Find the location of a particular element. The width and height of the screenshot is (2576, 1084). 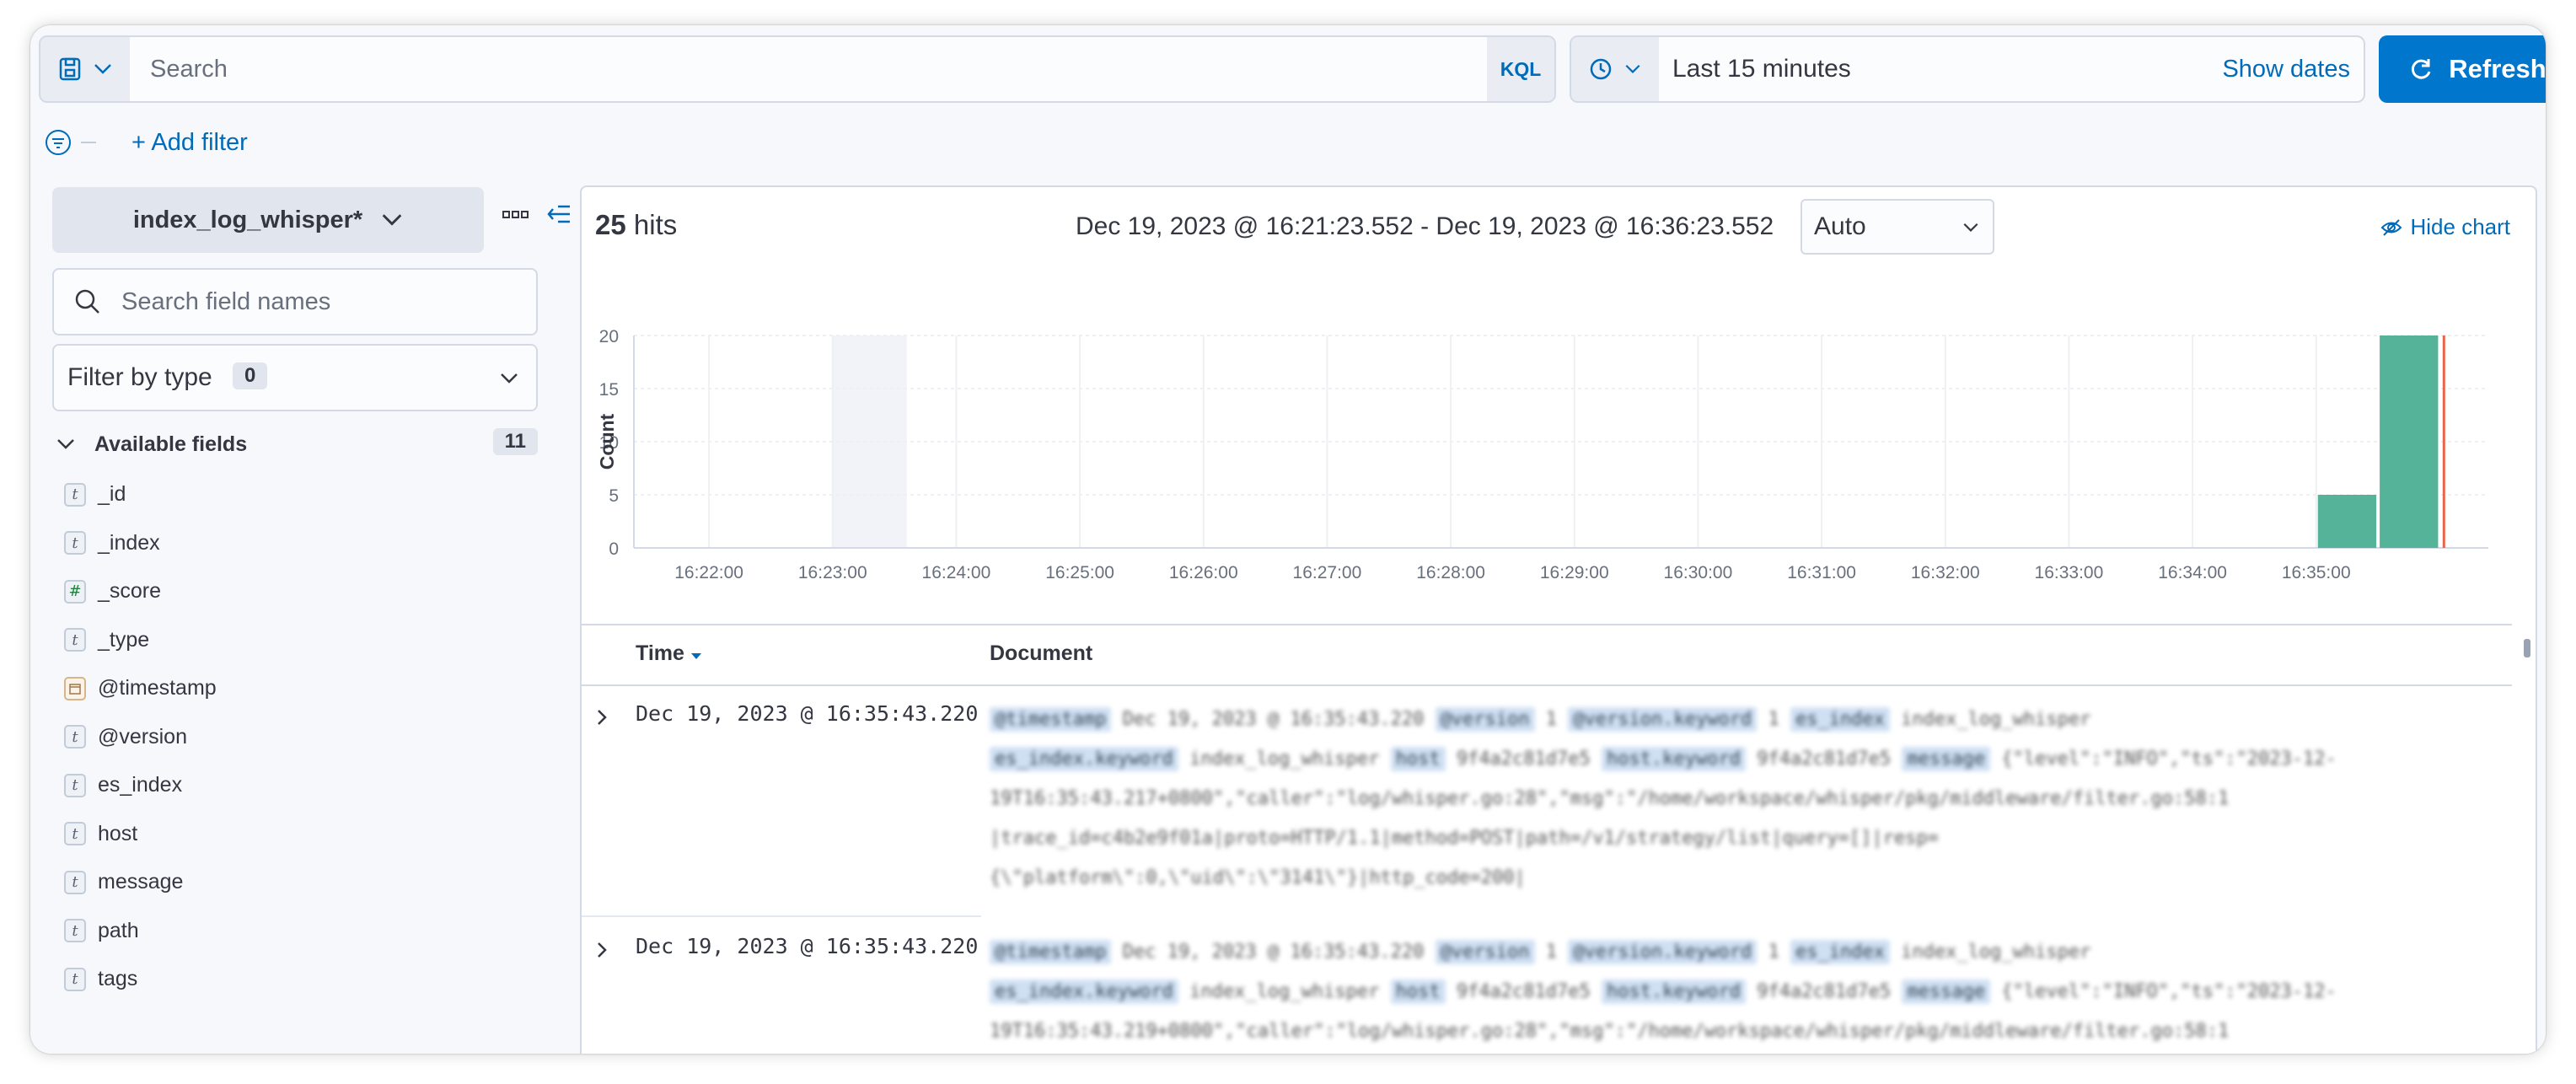

field-item: t es_index is located at coordinates (140, 785).